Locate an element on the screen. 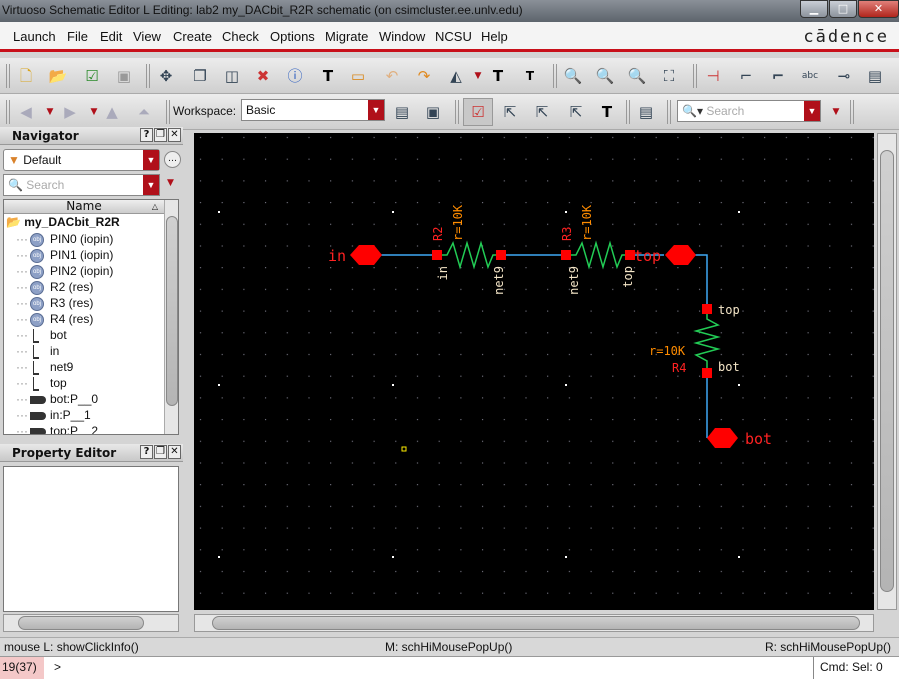 The image size is (899, 679). wire-icon: ⌐ is located at coordinates (746, 76).